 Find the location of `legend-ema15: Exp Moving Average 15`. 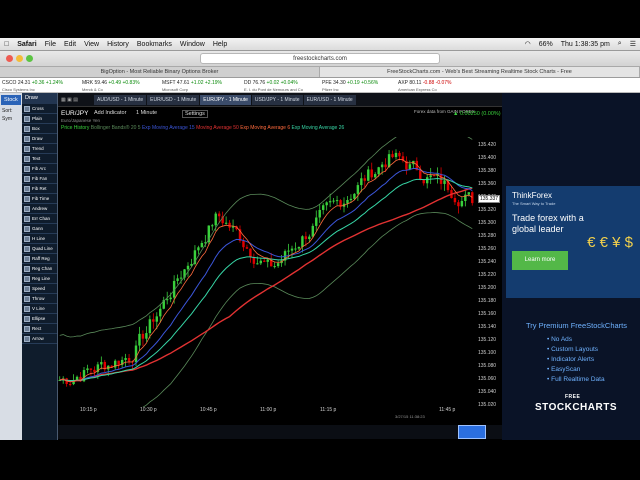

legend-ema15: Exp Moving Average 15 is located at coordinates (168, 128).